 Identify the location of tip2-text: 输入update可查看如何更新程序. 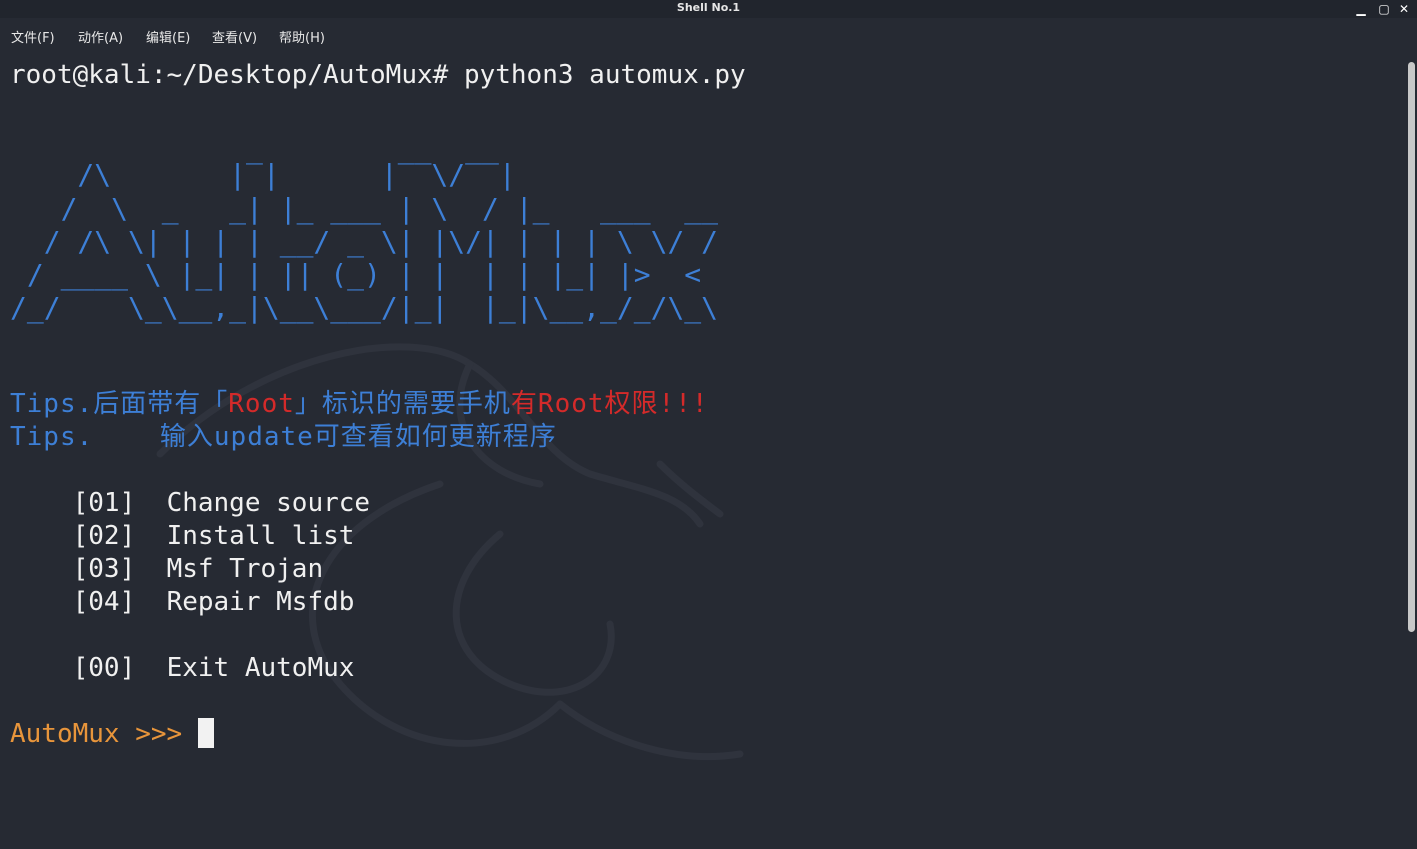
(358, 437).